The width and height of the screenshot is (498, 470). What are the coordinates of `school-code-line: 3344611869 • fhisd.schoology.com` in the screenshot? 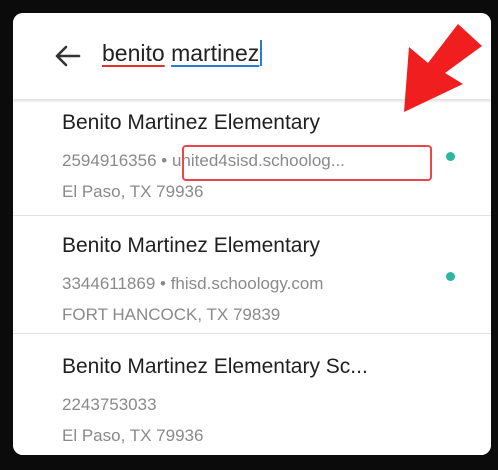 It's located at (192, 284).